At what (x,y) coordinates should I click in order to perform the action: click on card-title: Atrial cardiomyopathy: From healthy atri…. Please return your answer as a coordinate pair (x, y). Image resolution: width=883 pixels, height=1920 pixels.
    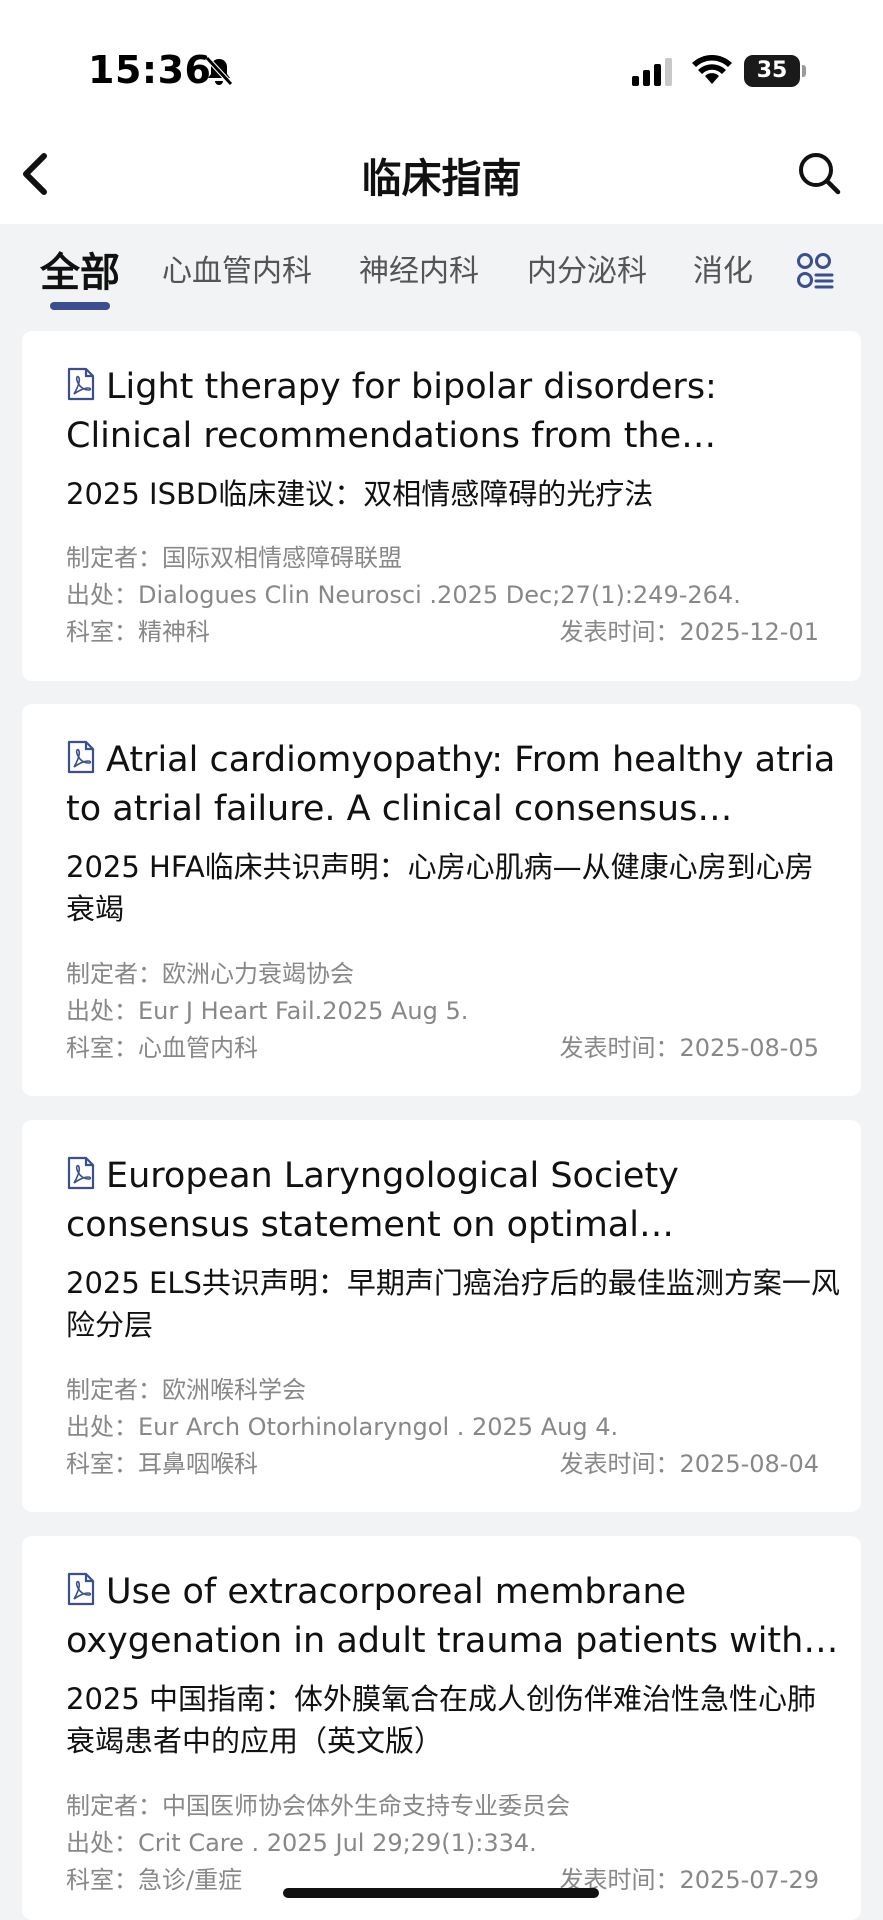
    Looking at the image, I should click on (453, 785).